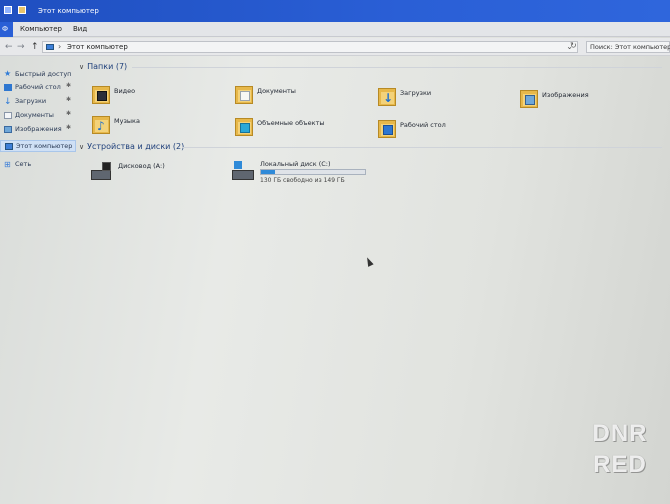  Describe the element at coordinates (80, 29) in the screenshot. I see `tab-view: Вид` at that location.